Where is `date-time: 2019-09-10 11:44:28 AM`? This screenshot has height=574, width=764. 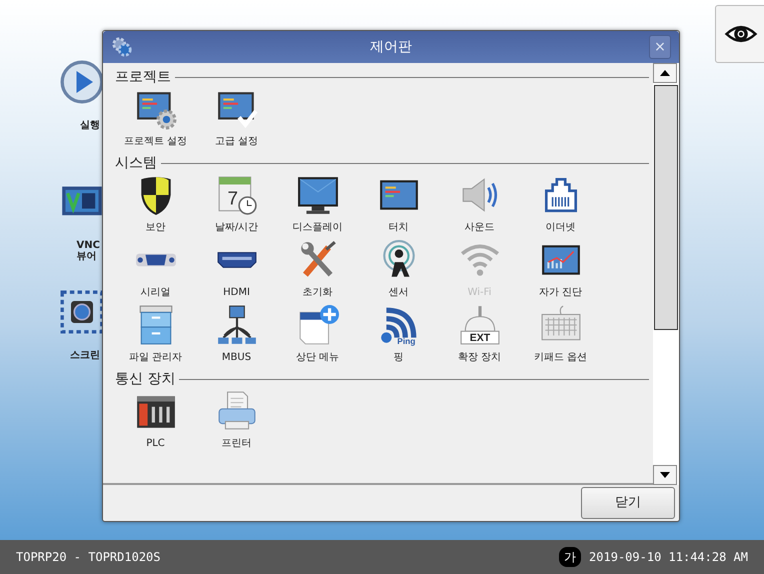 date-time: 2019-09-10 11:44:28 AM is located at coordinates (668, 557).